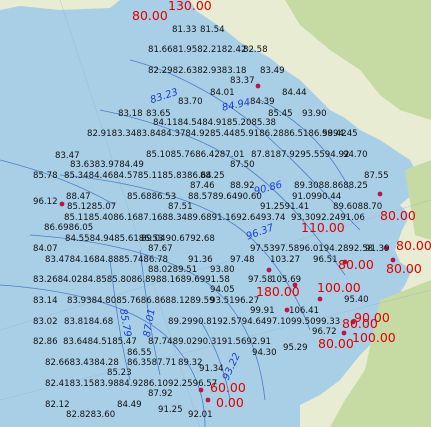 The height and width of the screenshot is (427, 431). Describe the element at coordinates (376, 176) in the screenshot. I see `value-label: 87.55` at that location.